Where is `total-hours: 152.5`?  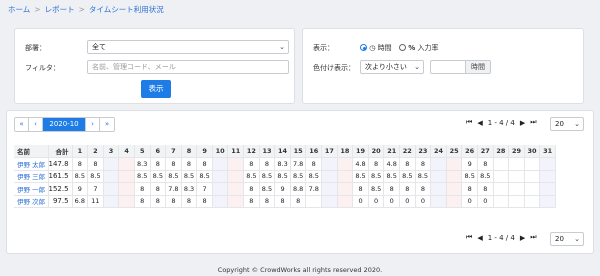 total-hours: 152.5 is located at coordinates (60, 189).